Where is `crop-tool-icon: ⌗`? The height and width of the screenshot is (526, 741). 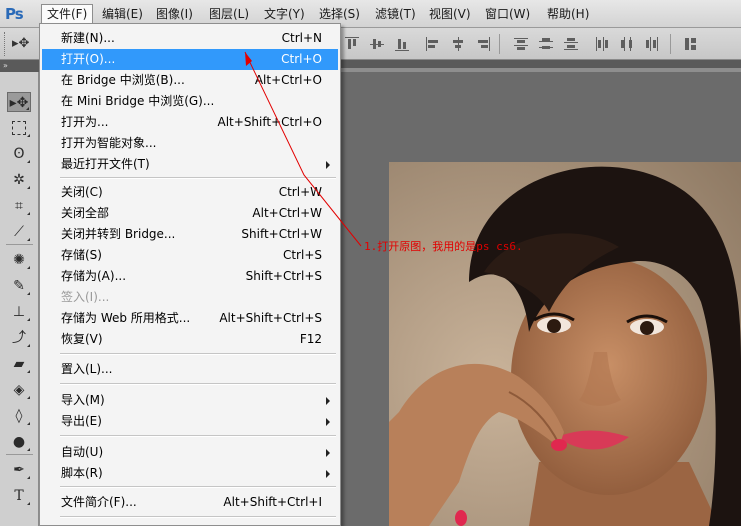 crop-tool-icon: ⌗ is located at coordinates (19, 206).